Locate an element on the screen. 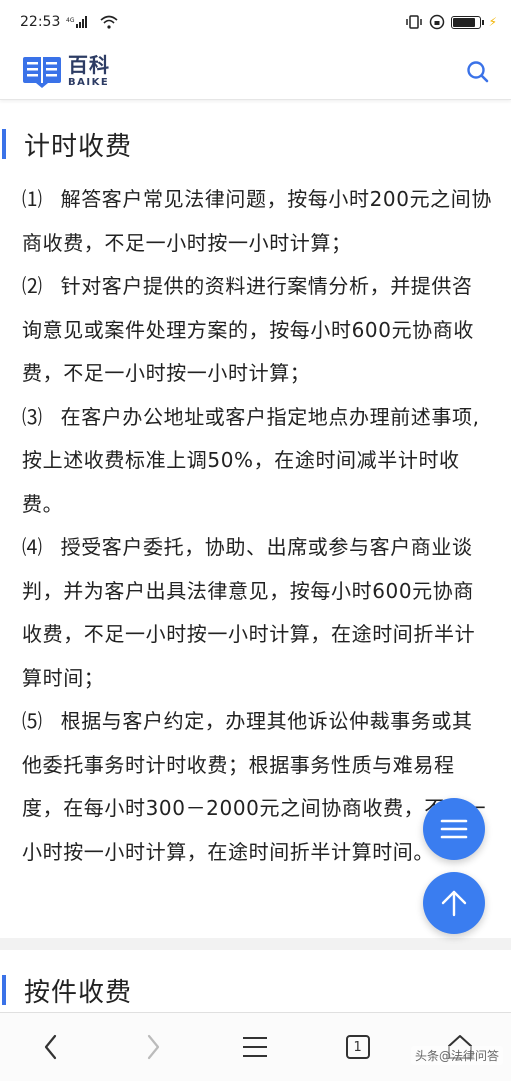 The image size is (511, 1081). forward-icon is located at coordinates (154, 1047).